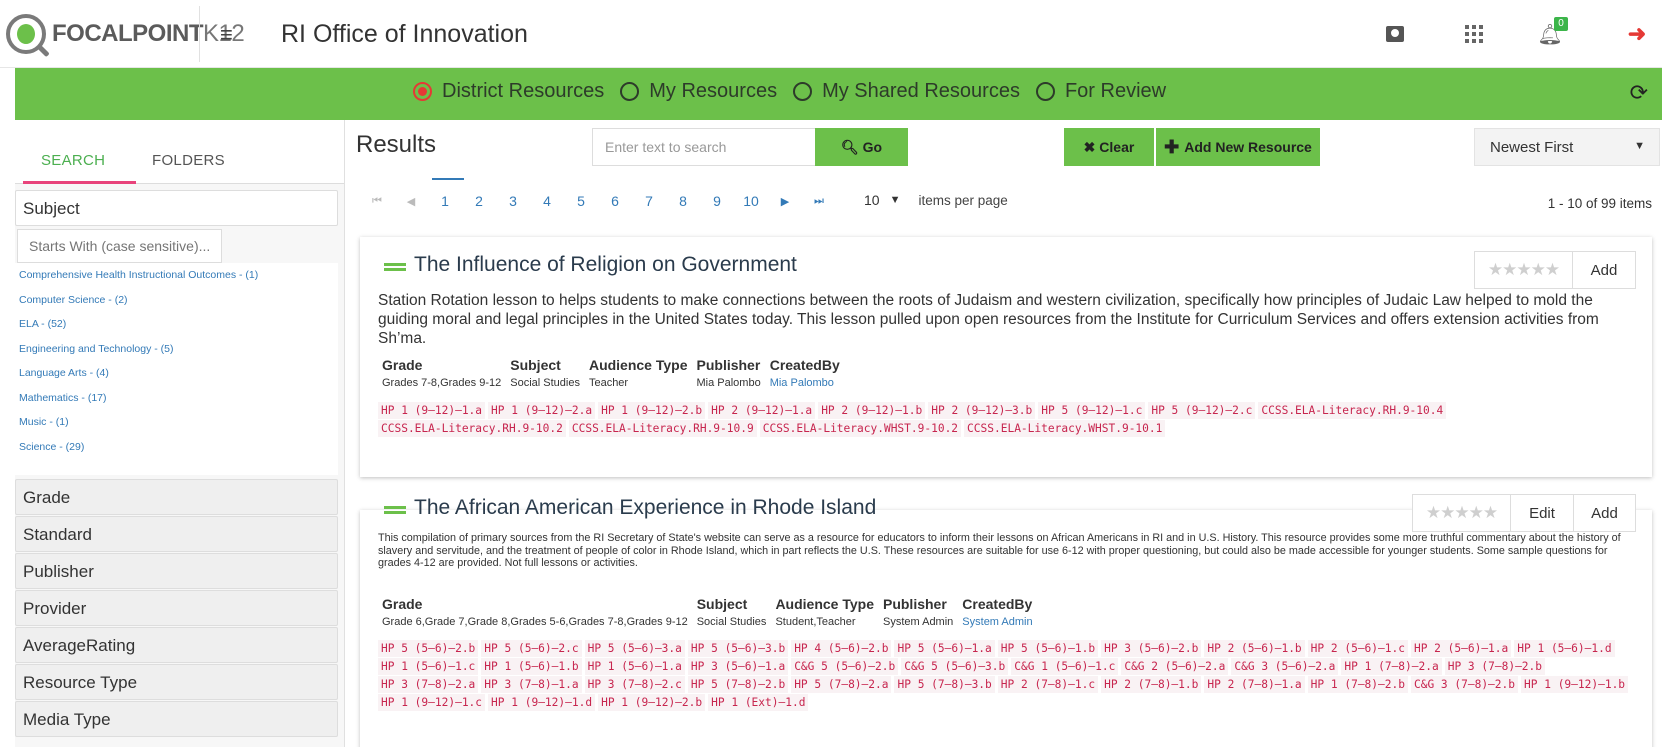 The height and width of the screenshot is (747, 1662). Describe the element at coordinates (176, 353) in the screenshot. I see `subject-item: Engineering and Technology - (5)` at that location.